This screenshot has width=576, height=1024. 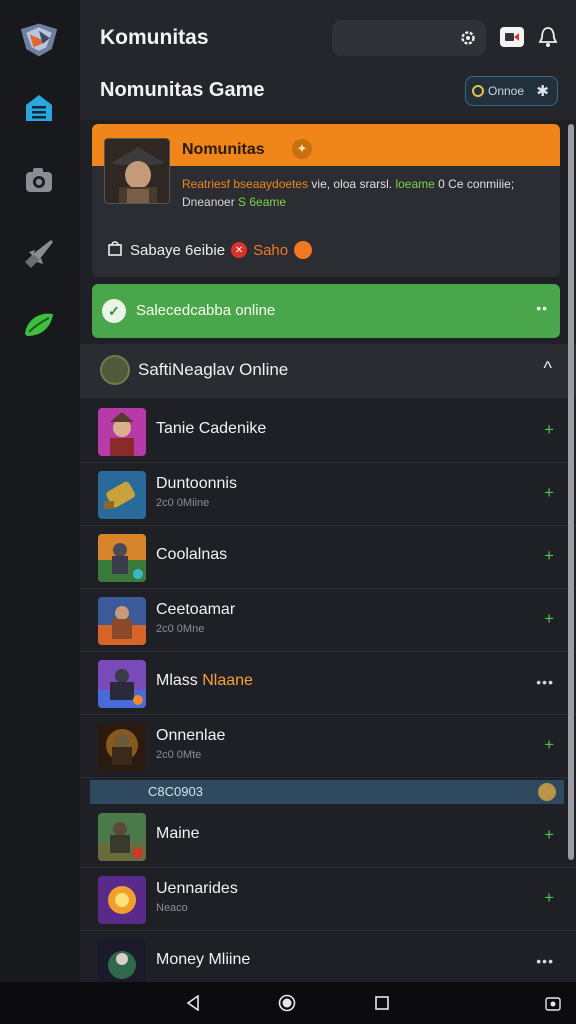 What do you see at coordinates (547, 792) in the screenshot?
I see `divider-badge-icon` at bounding box center [547, 792].